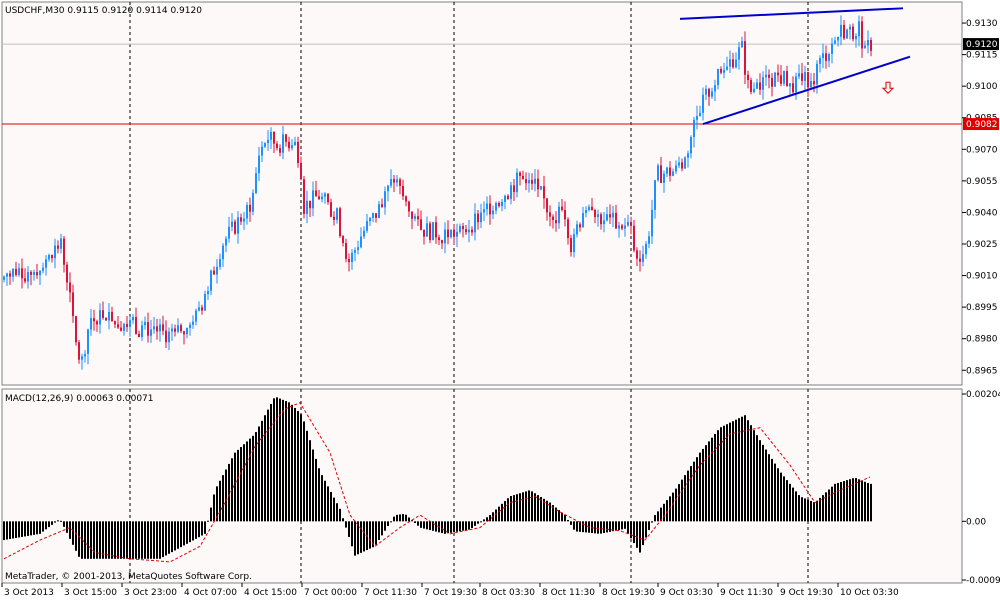 The image size is (1000, 600). Describe the element at coordinates (982, 213) in the screenshot. I see `price-tick-label: 0.9040` at that location.